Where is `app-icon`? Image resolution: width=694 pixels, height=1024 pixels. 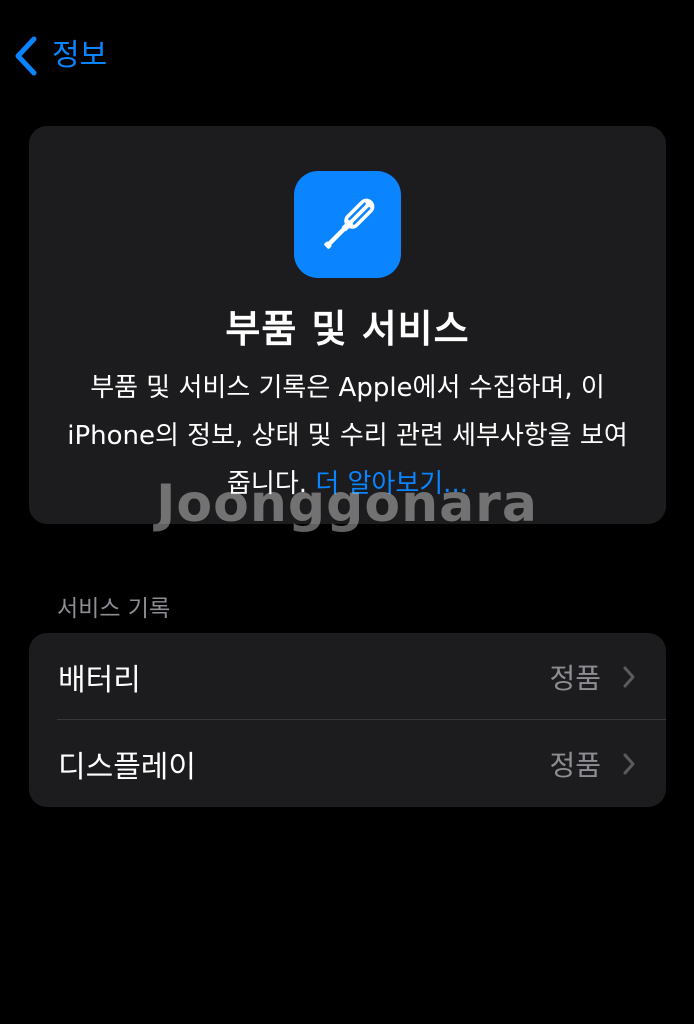
app-icon is located at coordinates (347, 224).